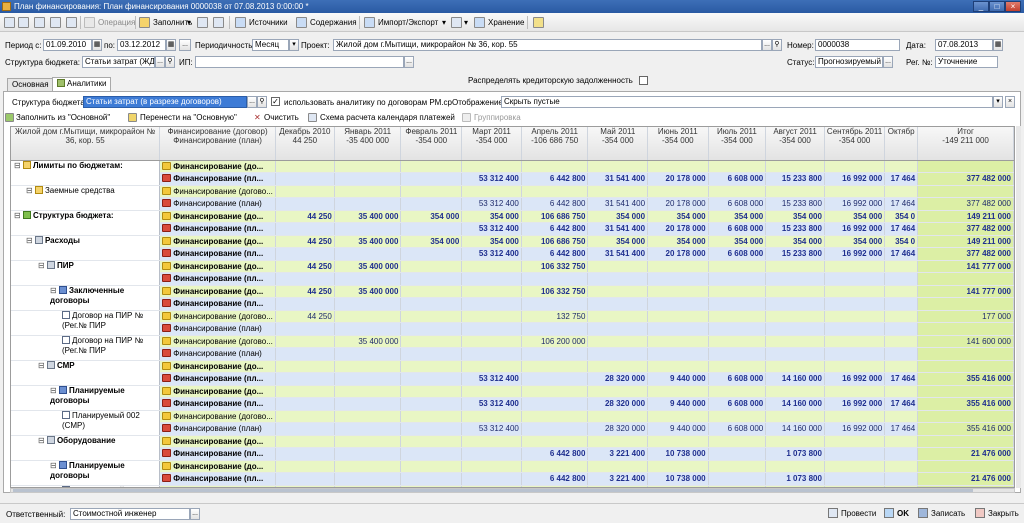  What do you see at coordinates (466, 22) in the screenshot?
I see `print-dropdown-icon: ▾` at bounding box center [466, 22].